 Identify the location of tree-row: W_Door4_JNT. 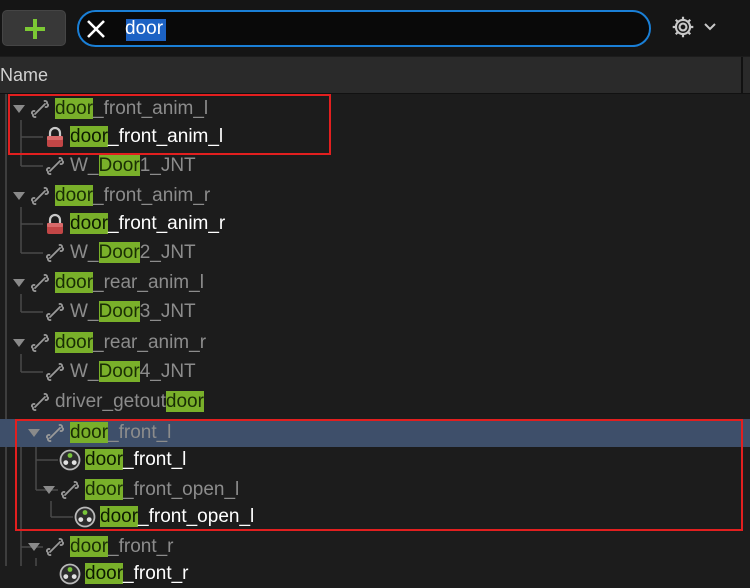
(375, 372).